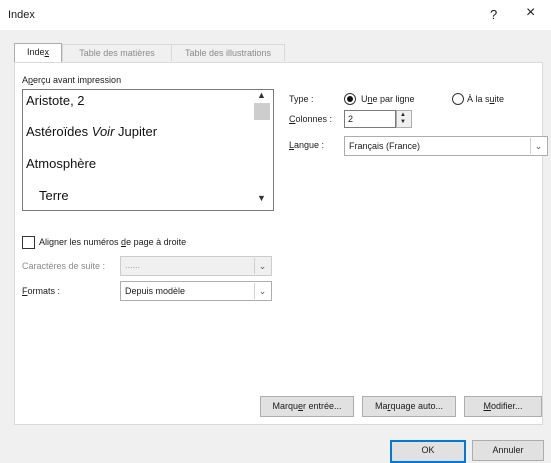 The image size is (551, 463). What do you see at coordinates (311, 119) in the screenshot?
I see `colonnes-label: Colonnes :` at bounding box center [311, 119].